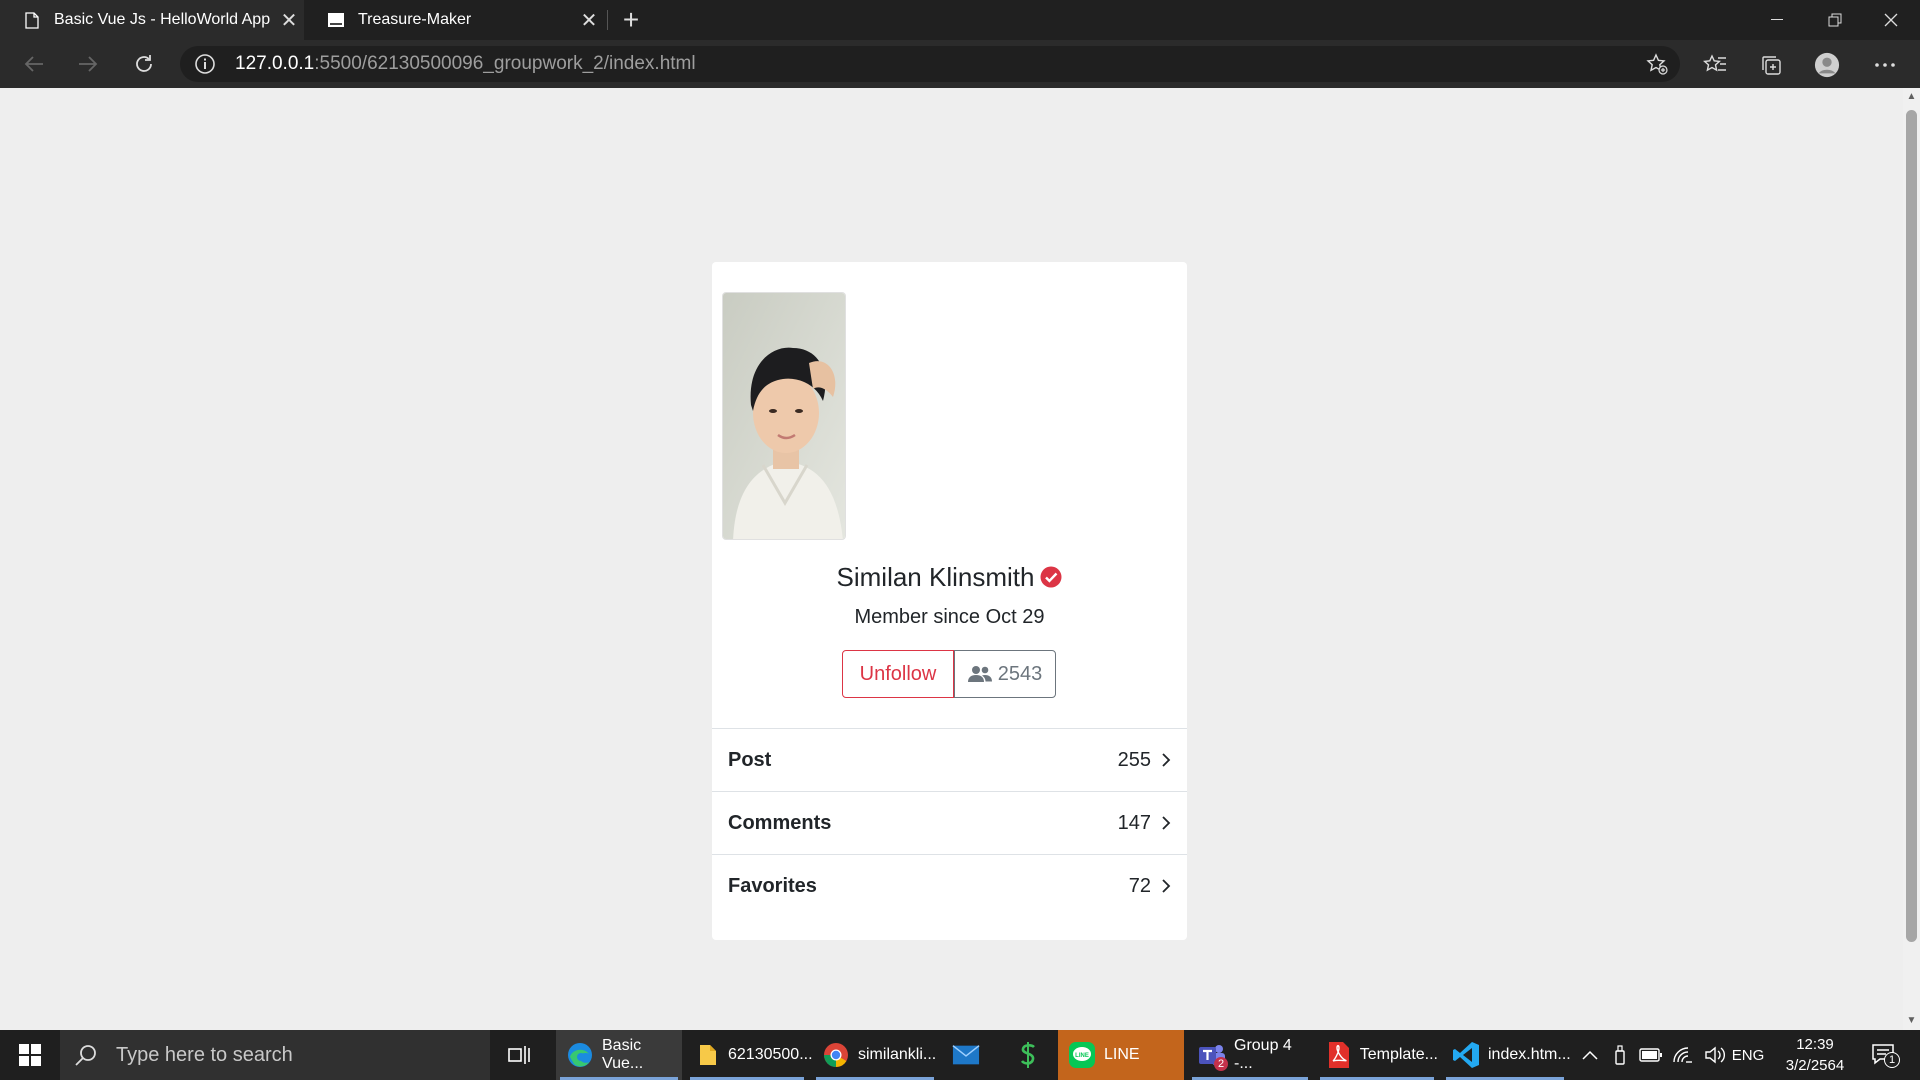  I want to click on minimize-icon, so click(1777, 20).